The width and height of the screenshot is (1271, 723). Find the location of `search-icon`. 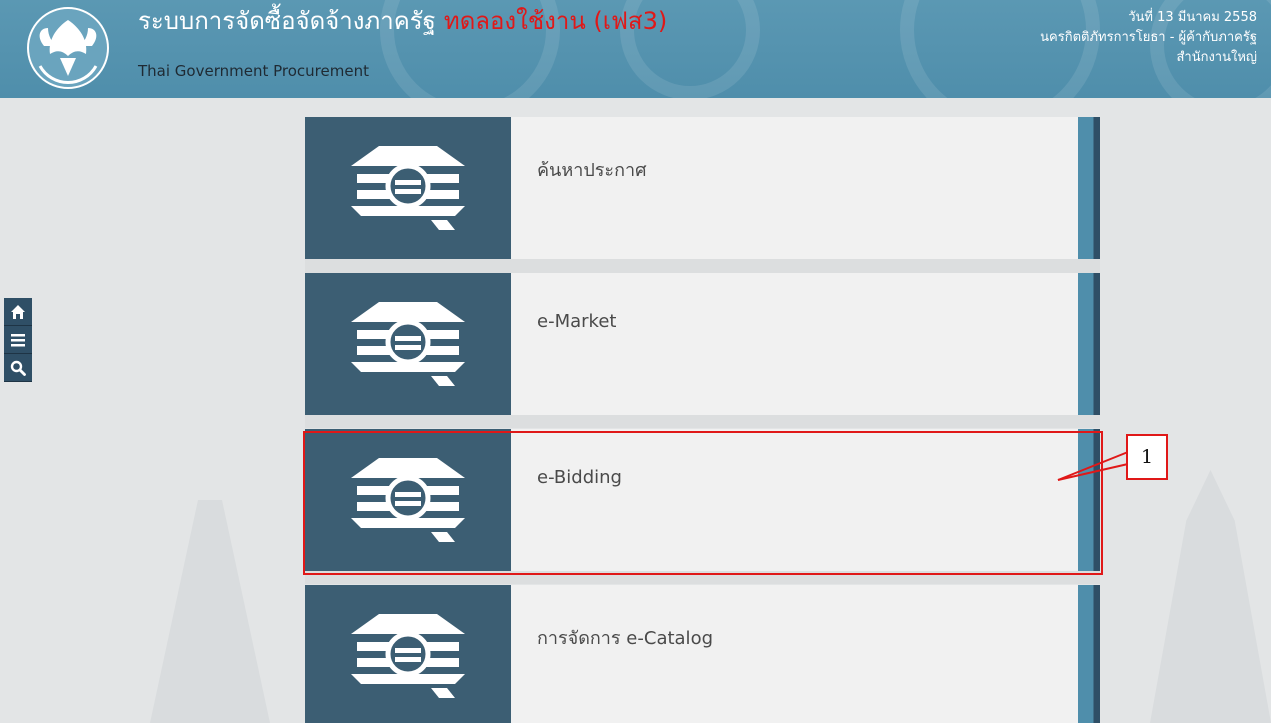

search-icon is located at coordinates (18, 368).